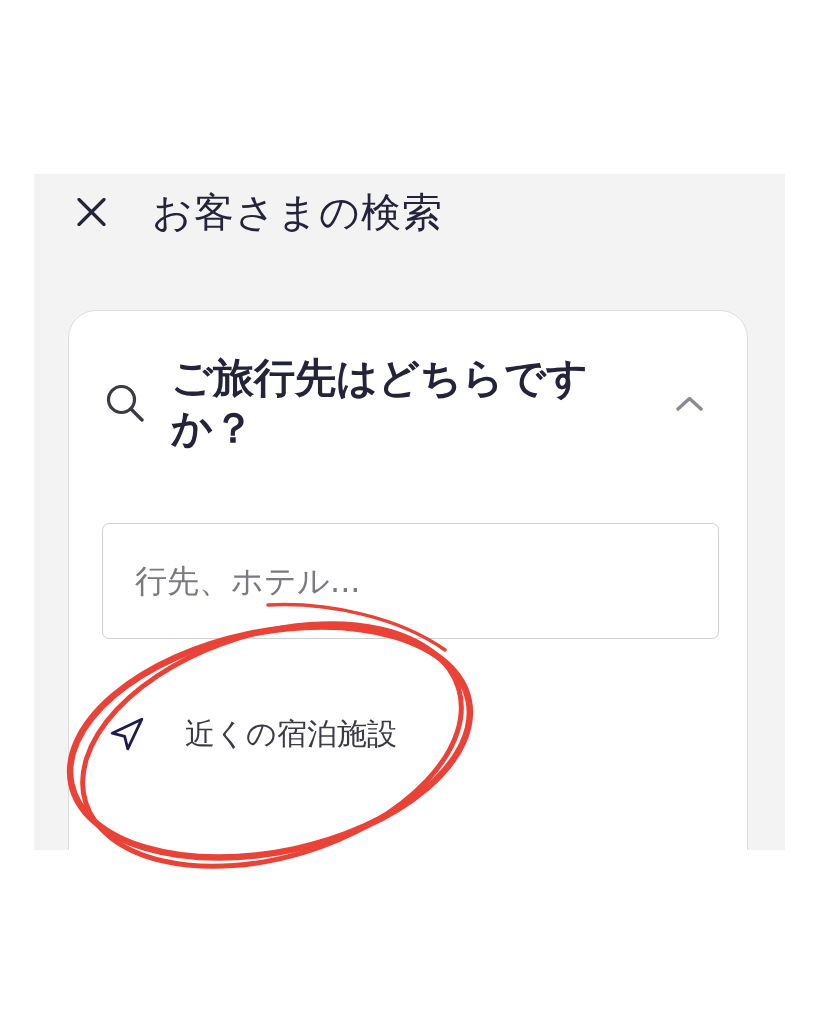  I want to click on close-icon, so click(91, 212).